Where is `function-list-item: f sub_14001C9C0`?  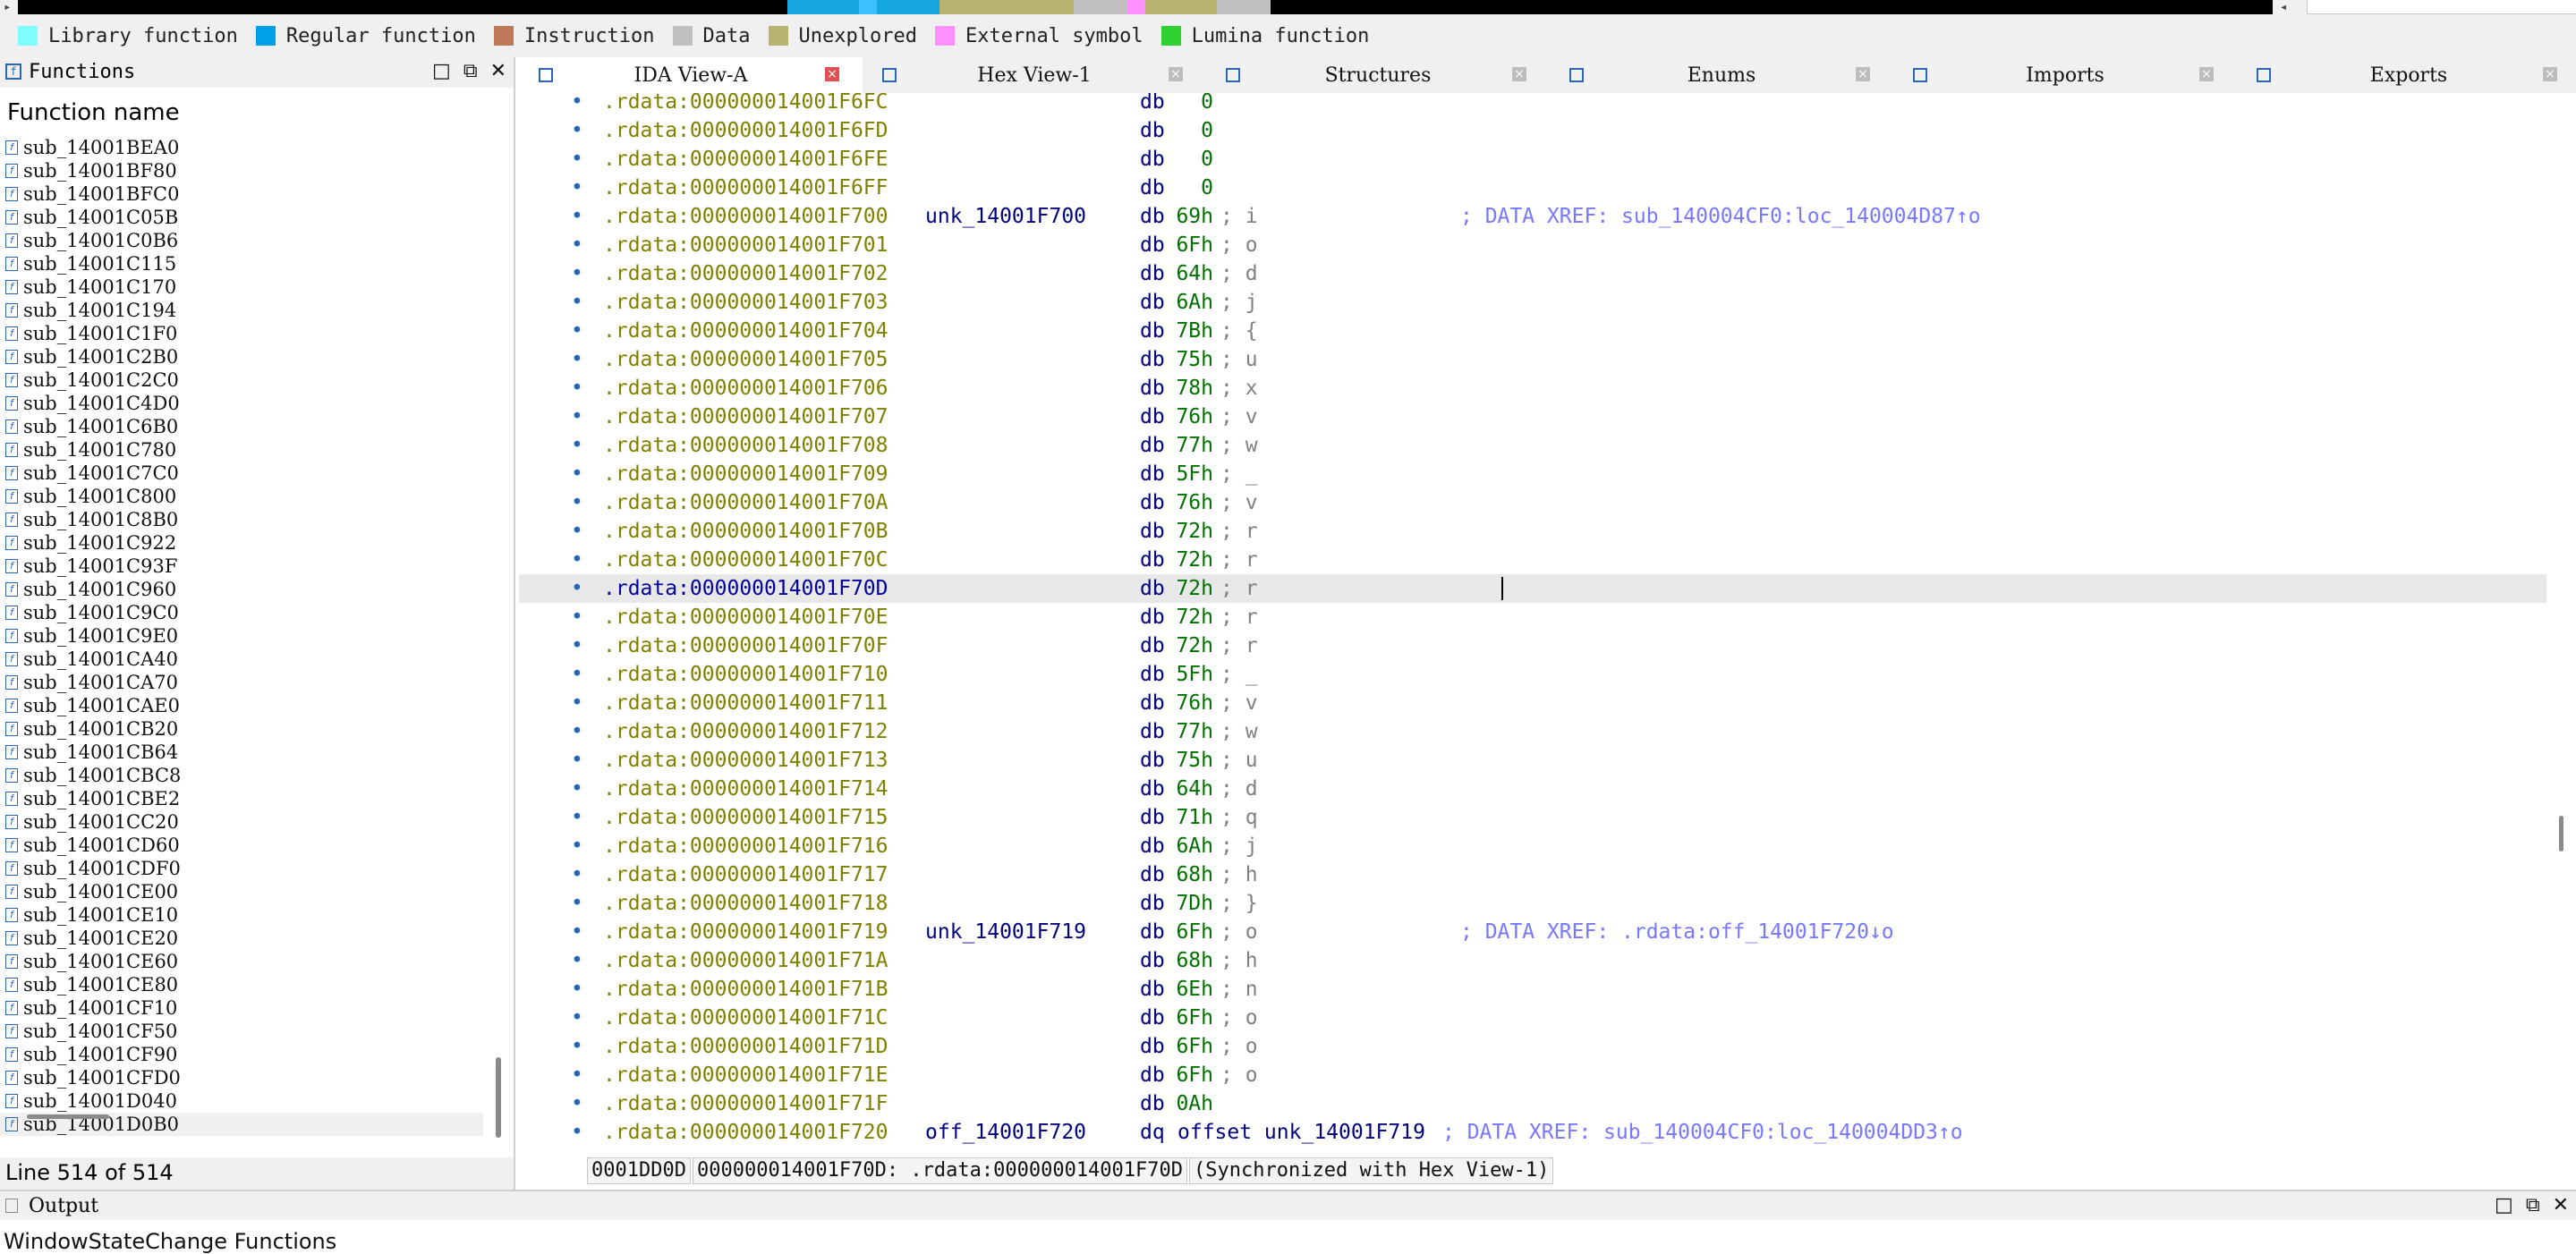
function-list-item: f sub_14001C9C0 is located at coordinates (241, 612).